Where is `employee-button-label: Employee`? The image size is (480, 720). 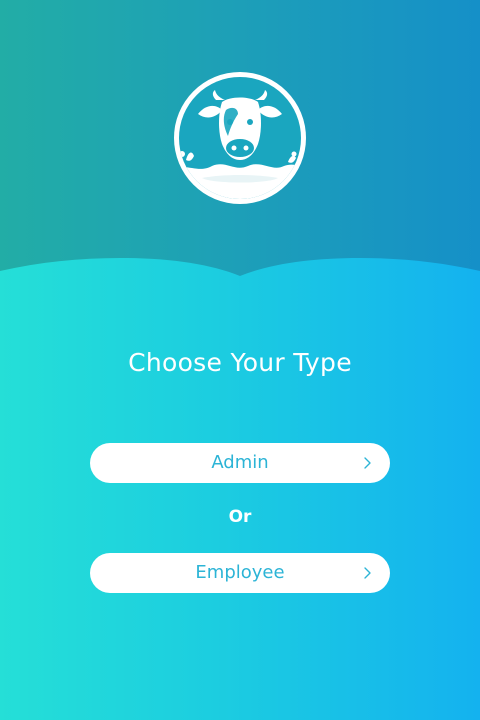 employee-button-label: Employee is located at coordinates (240, 572).